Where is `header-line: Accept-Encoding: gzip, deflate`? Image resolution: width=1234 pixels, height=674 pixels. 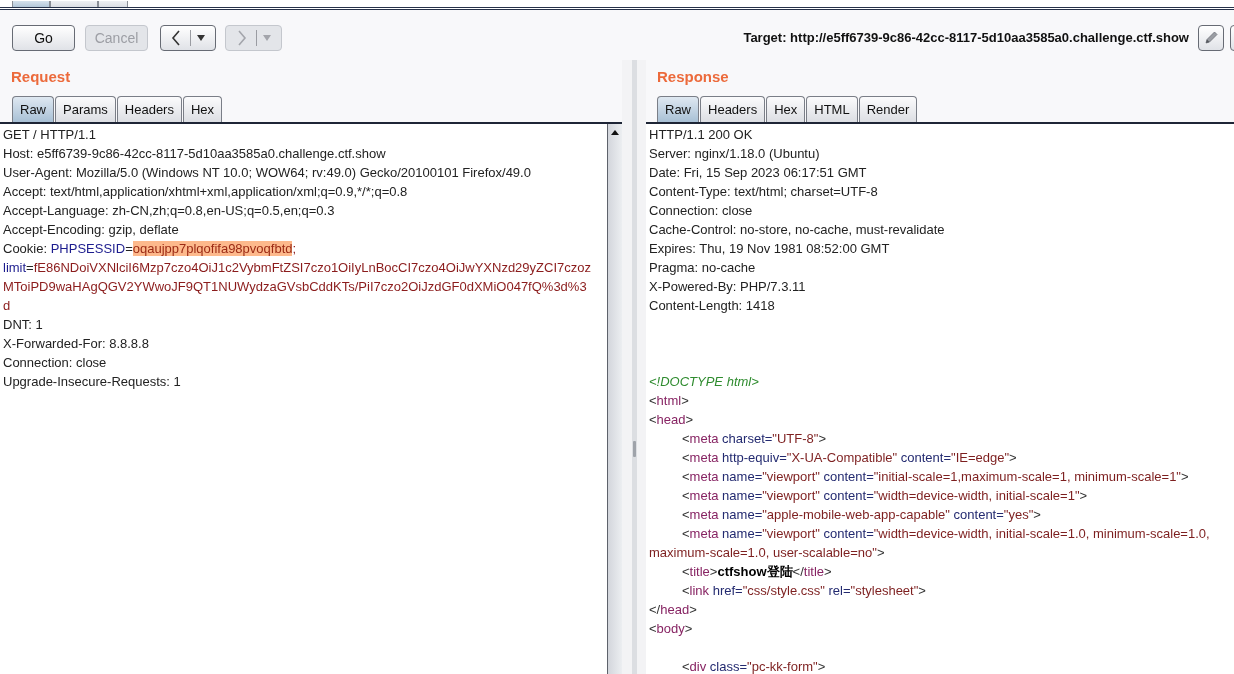 header-line: Accept-Encoding: gzip, deflate is located at coordinates (91, 230).